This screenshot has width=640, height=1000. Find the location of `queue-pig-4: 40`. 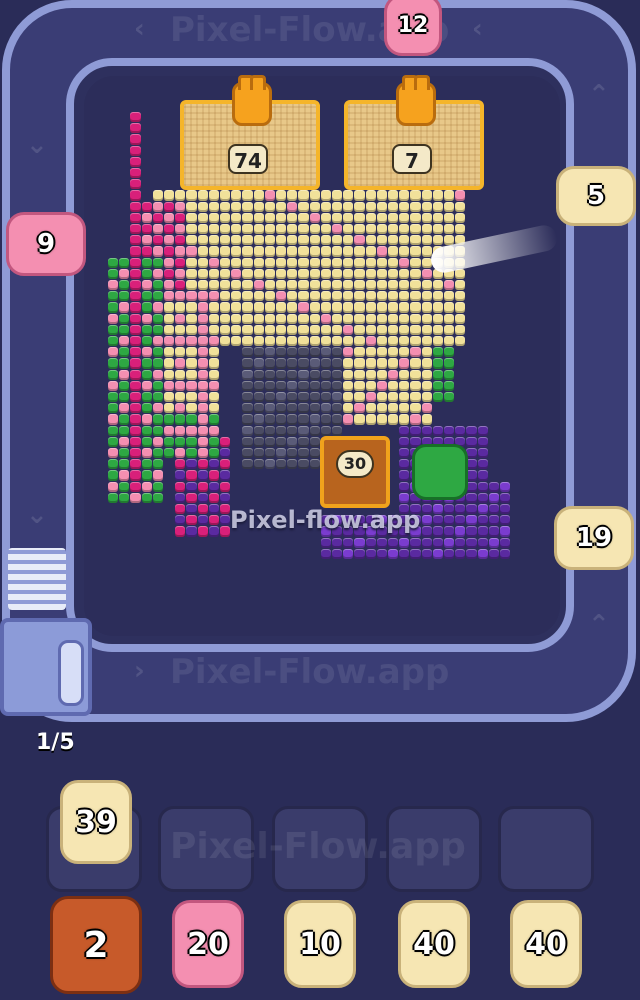

queue-pig-4: 40 is located at coordinates (434, 944).